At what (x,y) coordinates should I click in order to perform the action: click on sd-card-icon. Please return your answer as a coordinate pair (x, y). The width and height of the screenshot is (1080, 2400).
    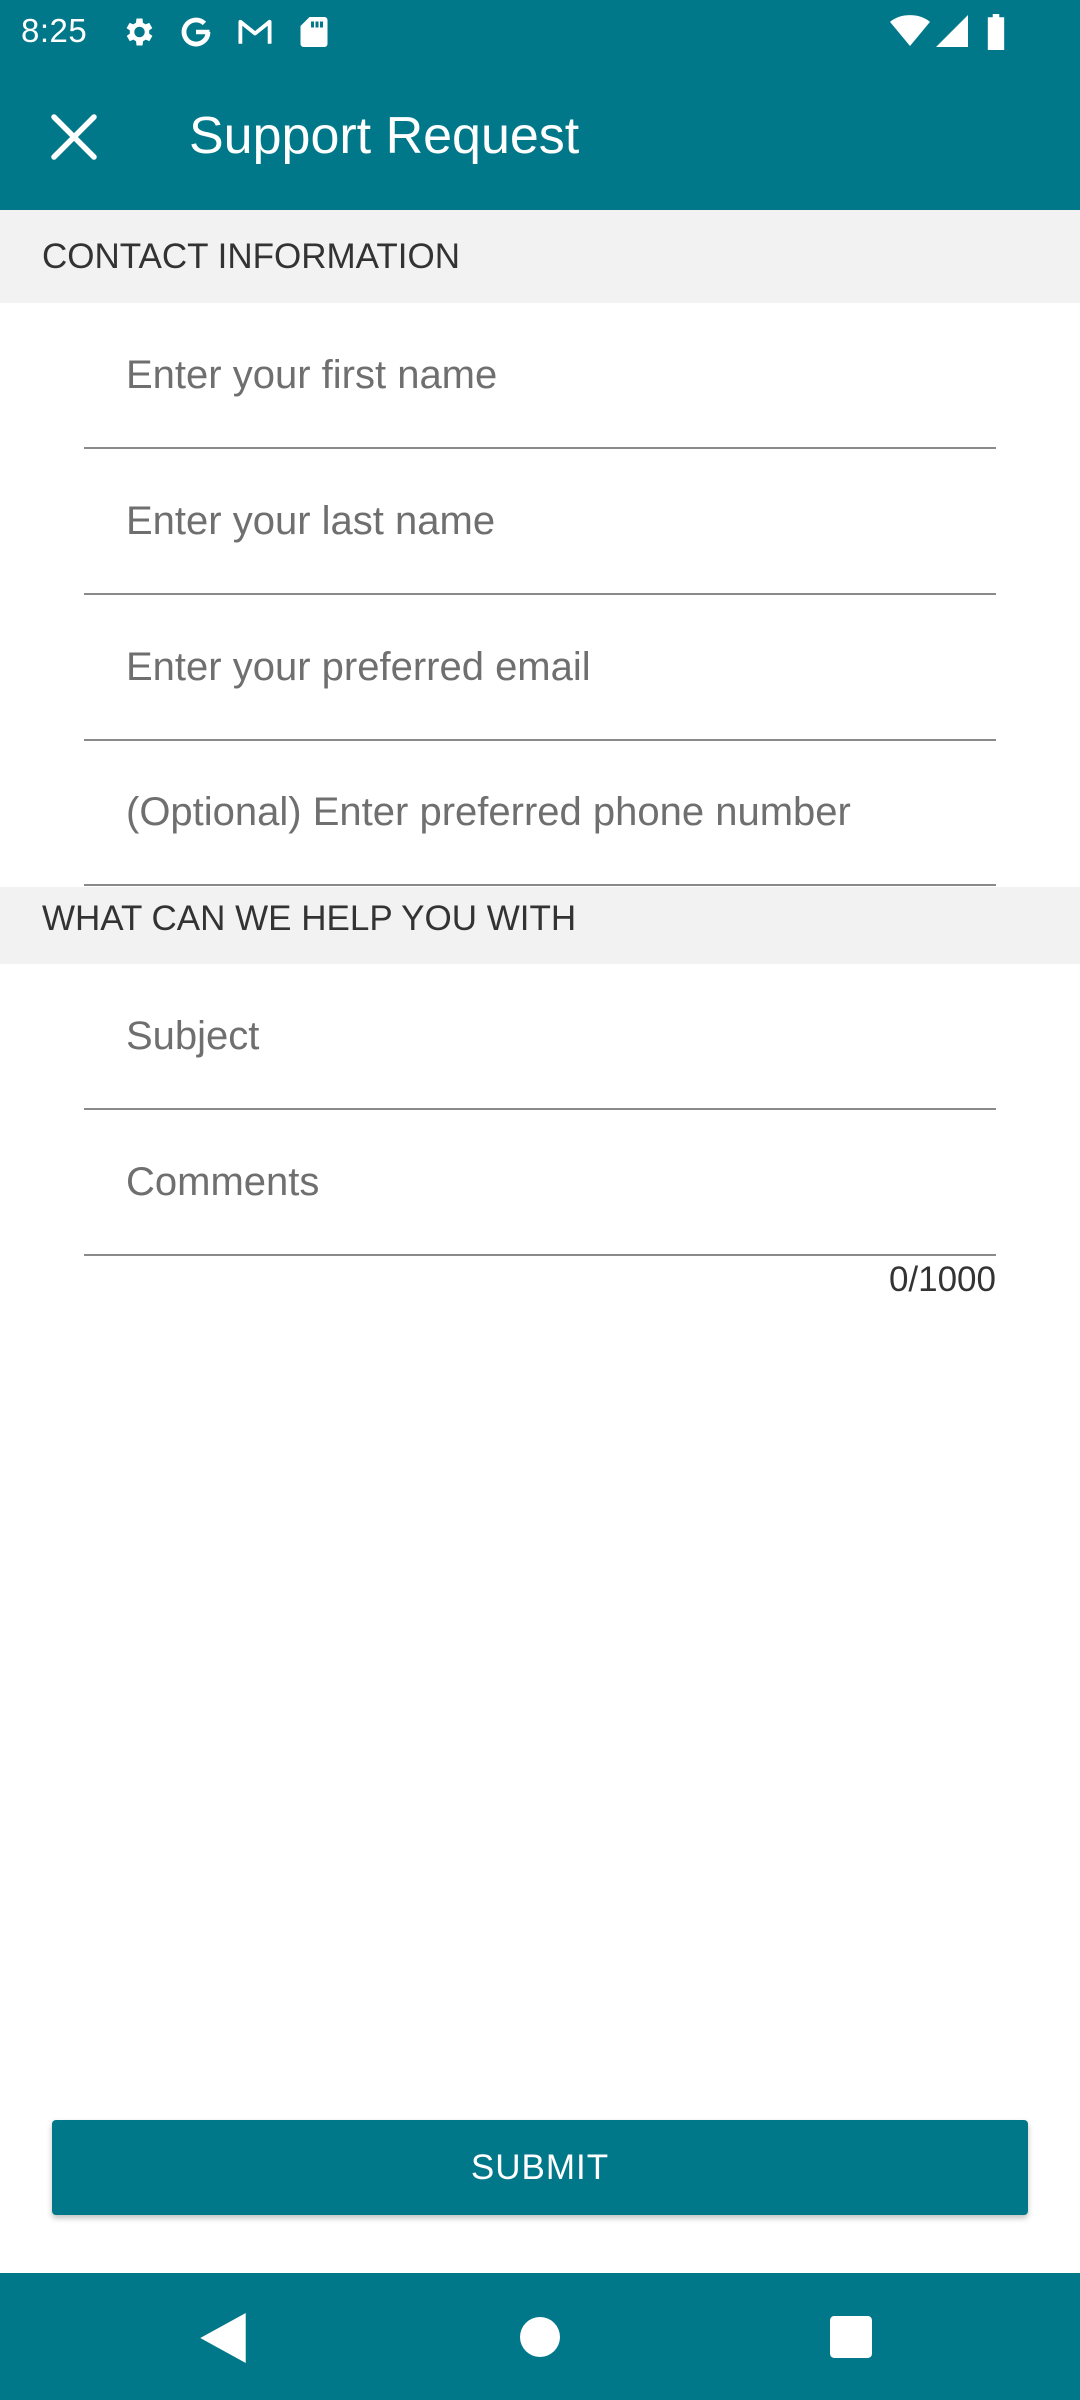
    Looking at the image, I should click on (314, 34).